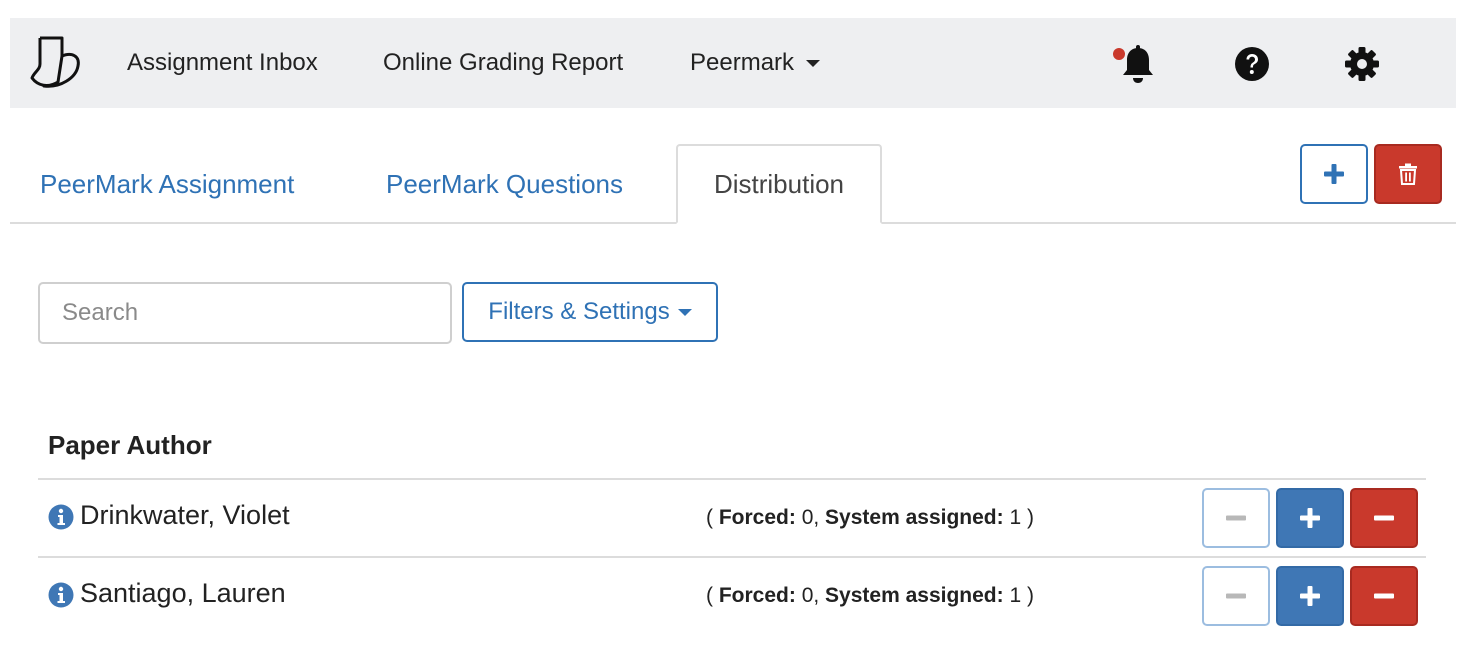 This screenshot has width=1476, height=666. What do you see at coordinates (1138, 64) in the screenshot?
I see `notification-bell-icon` at bounding box center [1138, 64].